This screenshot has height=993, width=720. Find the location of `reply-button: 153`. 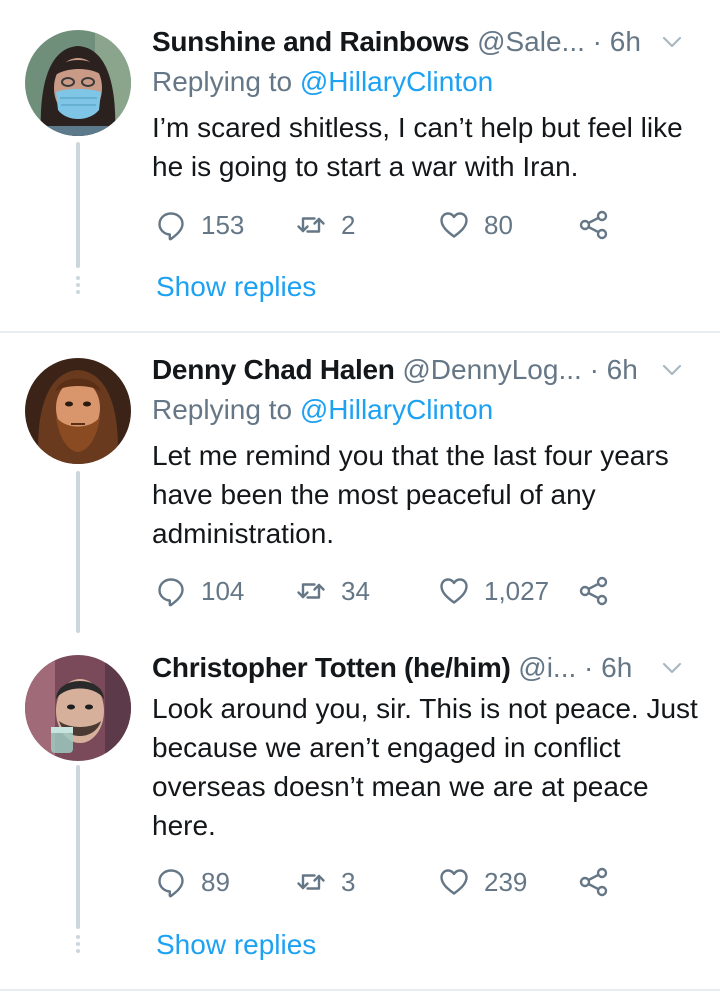

reply-button: 153 is located at coordinates (199, 225).